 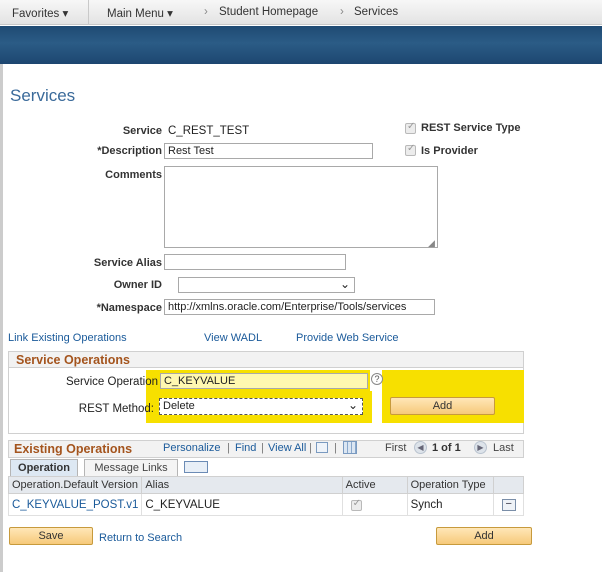 I want to click on download-grid-icon, so click(x=350, y=447).